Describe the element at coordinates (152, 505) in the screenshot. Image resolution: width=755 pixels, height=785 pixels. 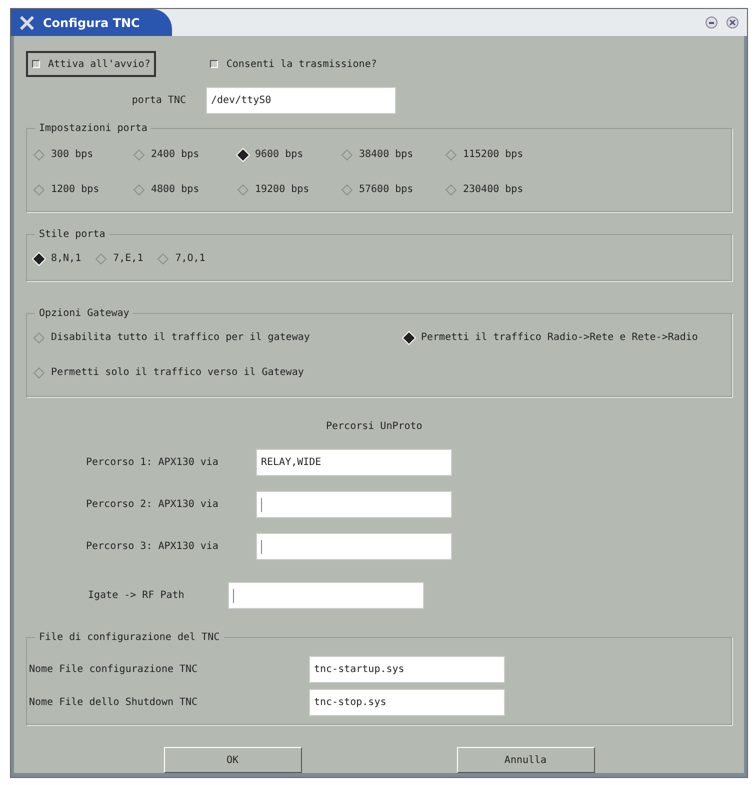
I see `field-label: Percorso 2: APX130 via` at that location.